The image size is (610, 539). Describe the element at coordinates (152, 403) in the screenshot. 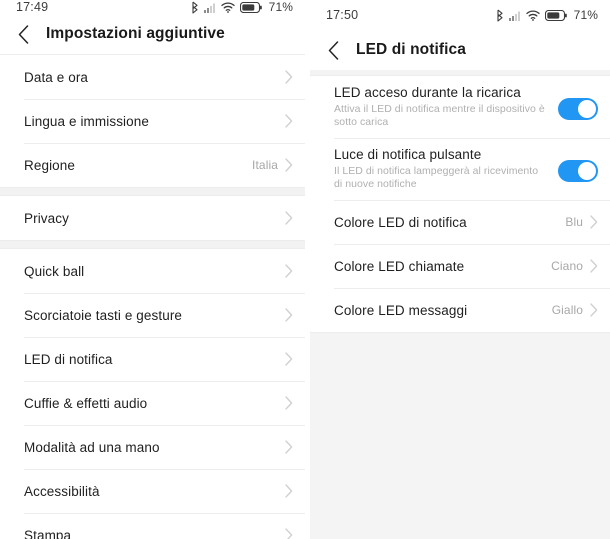

I see `list-item: Cuffie & effetti audio` at that location.